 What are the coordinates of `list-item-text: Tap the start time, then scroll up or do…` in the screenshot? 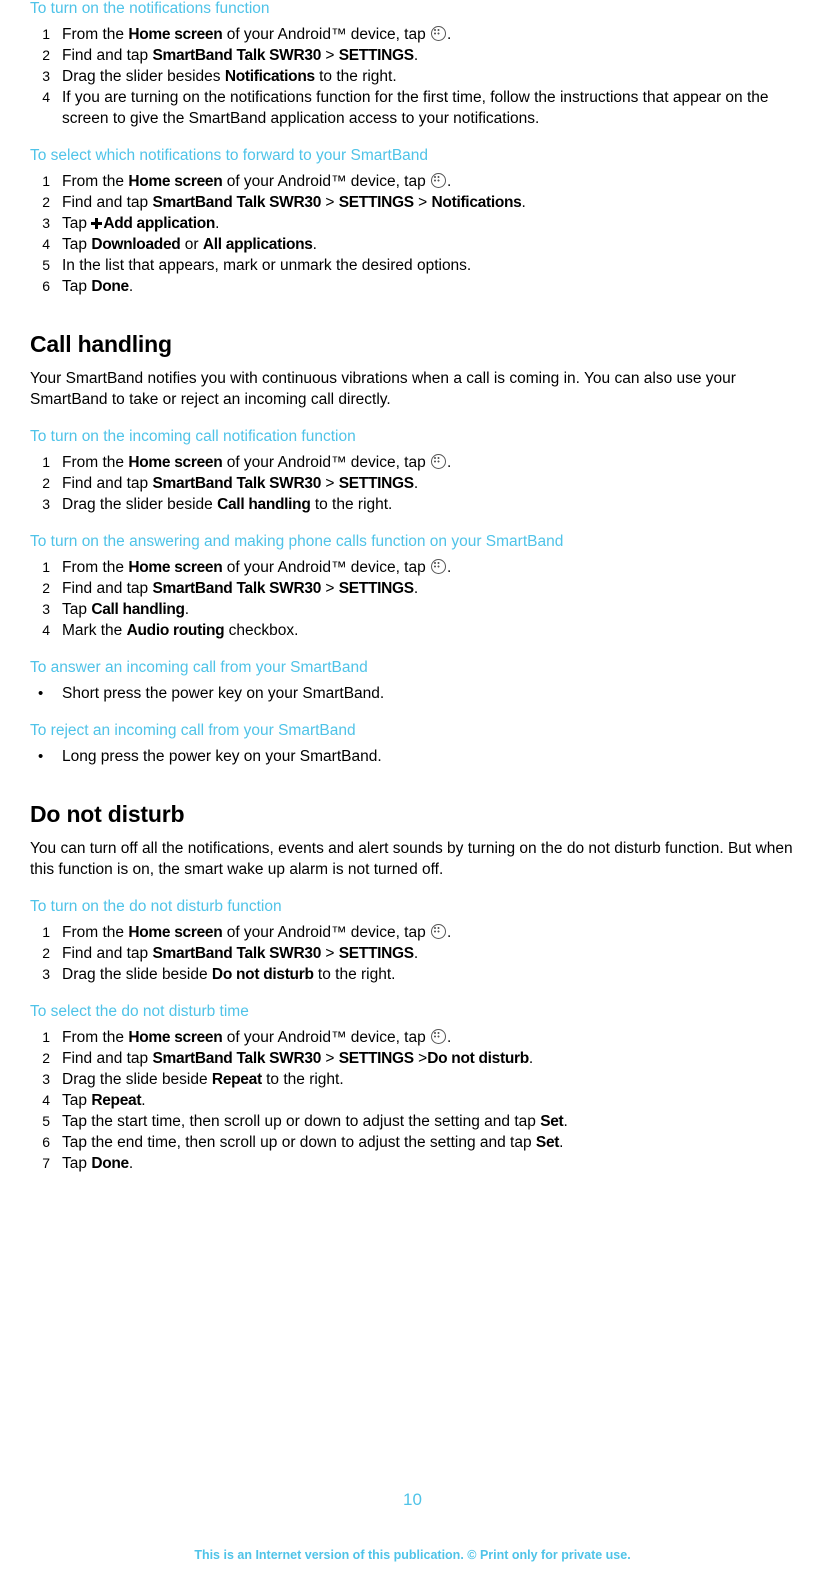 It's located at (315, 1121).